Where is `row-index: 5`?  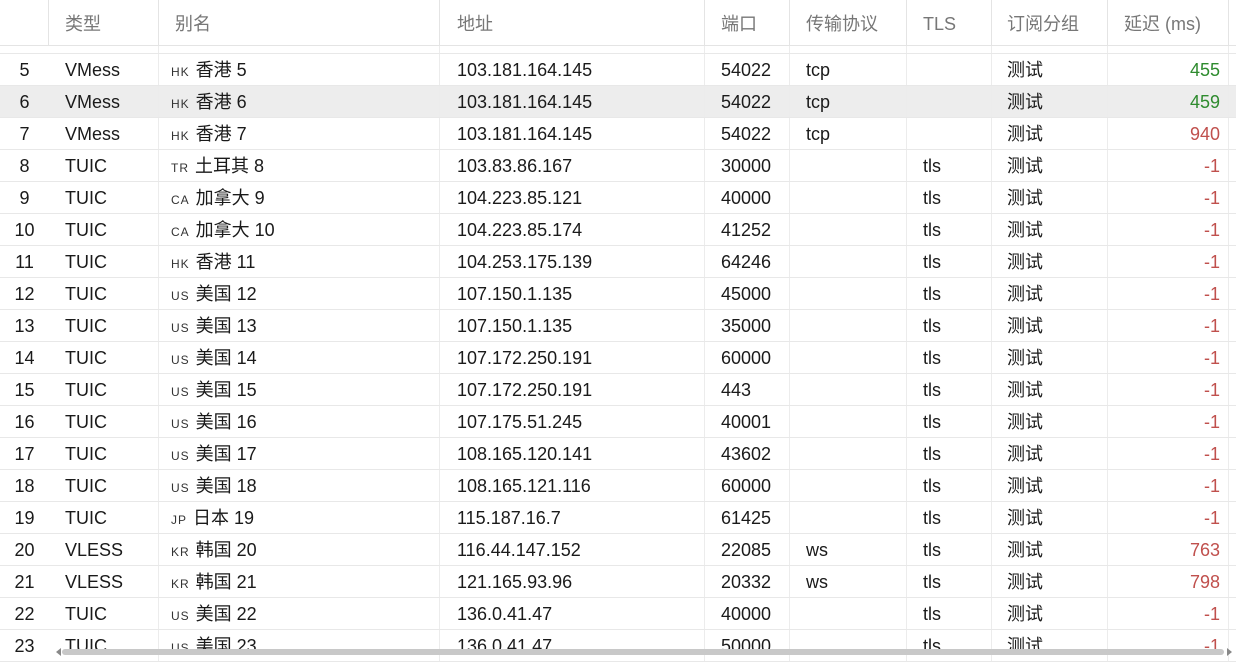
row-index: 5 is located at coordinates (24, 70).